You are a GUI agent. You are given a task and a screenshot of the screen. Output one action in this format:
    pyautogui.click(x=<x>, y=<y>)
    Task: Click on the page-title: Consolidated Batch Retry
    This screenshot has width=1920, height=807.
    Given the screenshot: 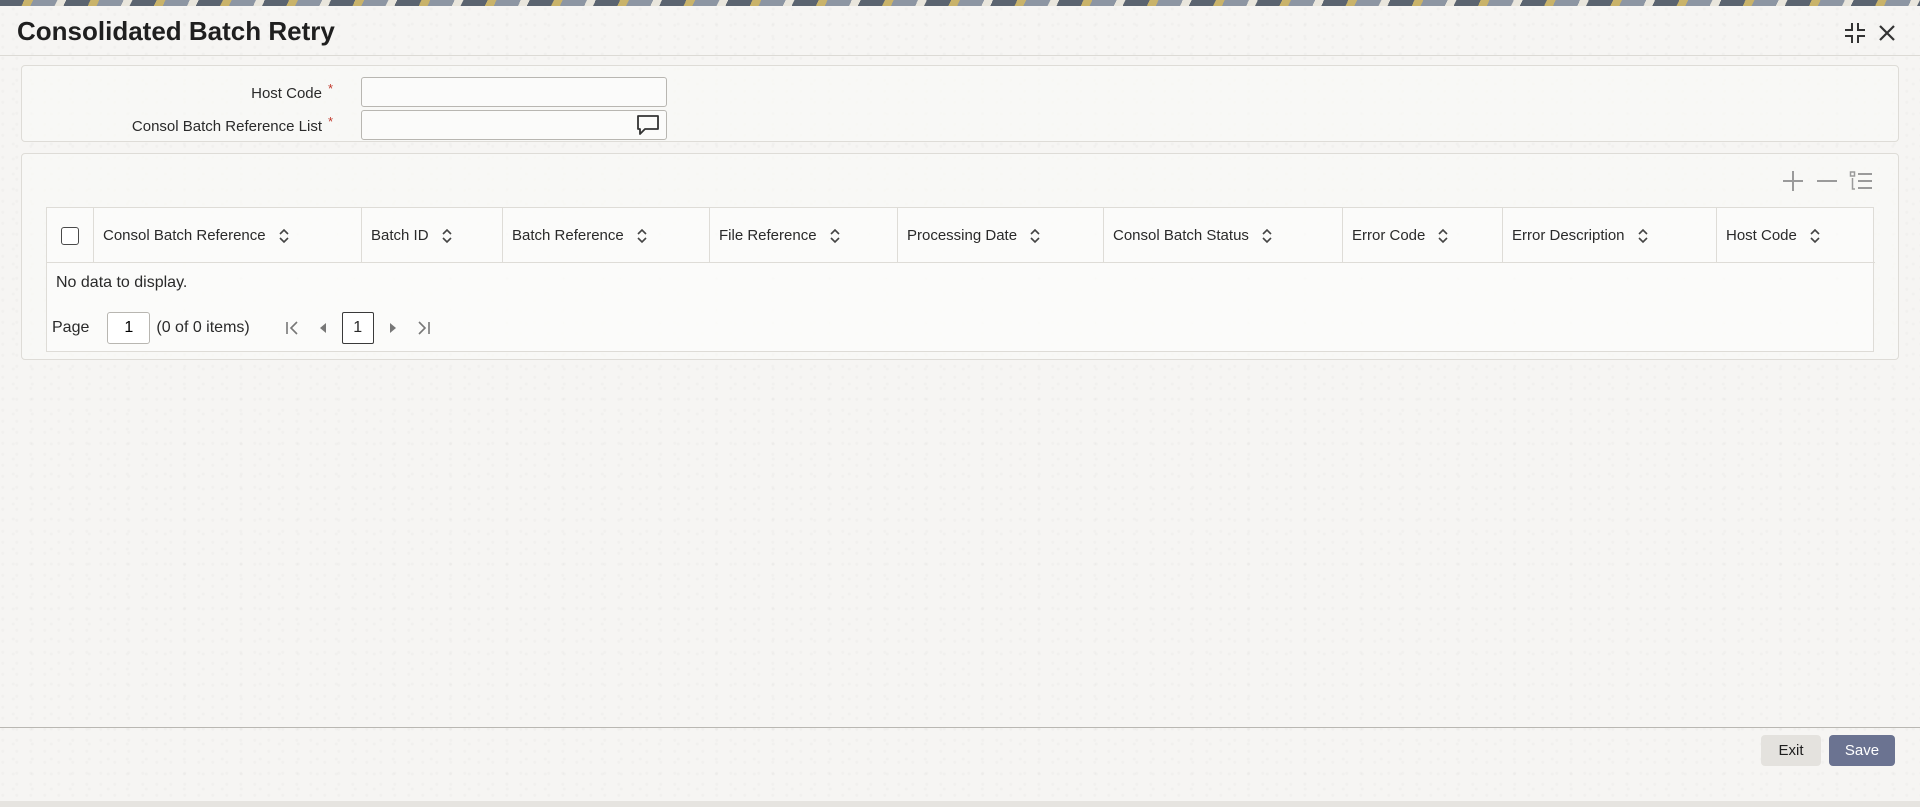 What is the action you would take?
    pyautogui.click(x=176, y=31)
    